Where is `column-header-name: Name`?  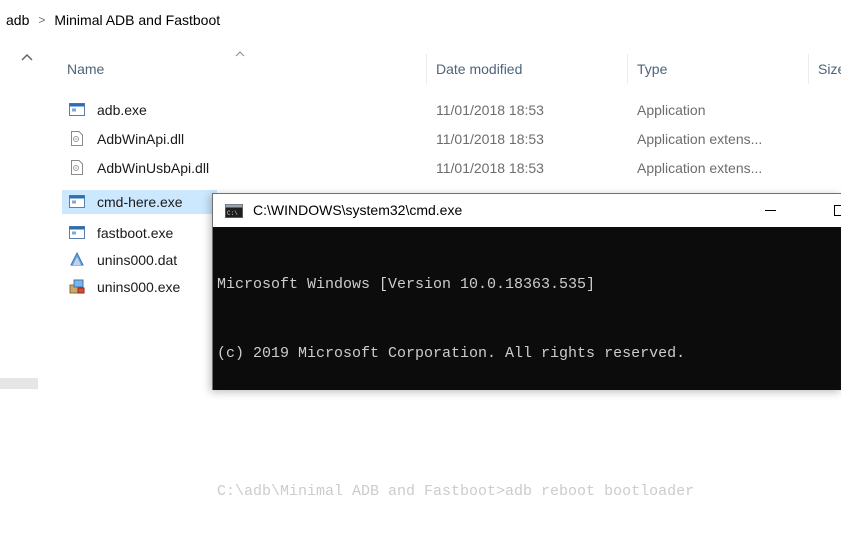
column-header-name: Name is located at coordinates (85, 69).